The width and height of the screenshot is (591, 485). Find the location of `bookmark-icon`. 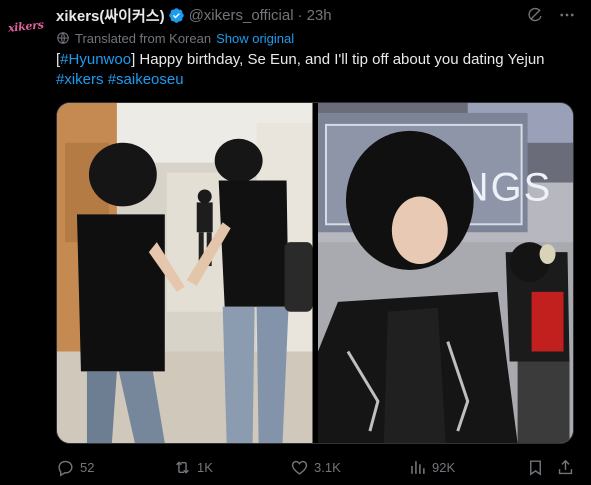

bookmark-icon is located at coordinates (535, 467).